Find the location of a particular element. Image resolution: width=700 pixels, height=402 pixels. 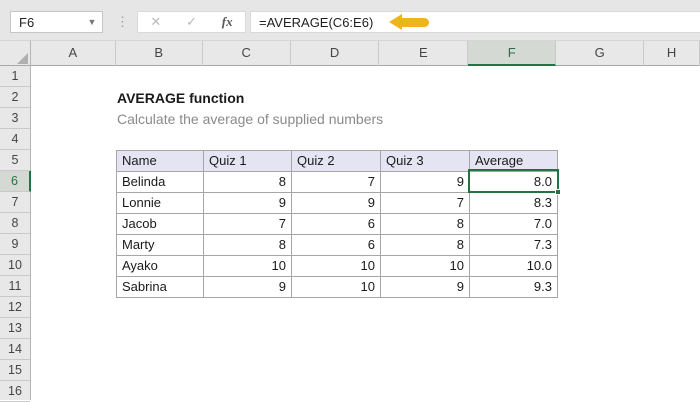

cell-b6-name: Belinda is located at coordinates (160, 182).